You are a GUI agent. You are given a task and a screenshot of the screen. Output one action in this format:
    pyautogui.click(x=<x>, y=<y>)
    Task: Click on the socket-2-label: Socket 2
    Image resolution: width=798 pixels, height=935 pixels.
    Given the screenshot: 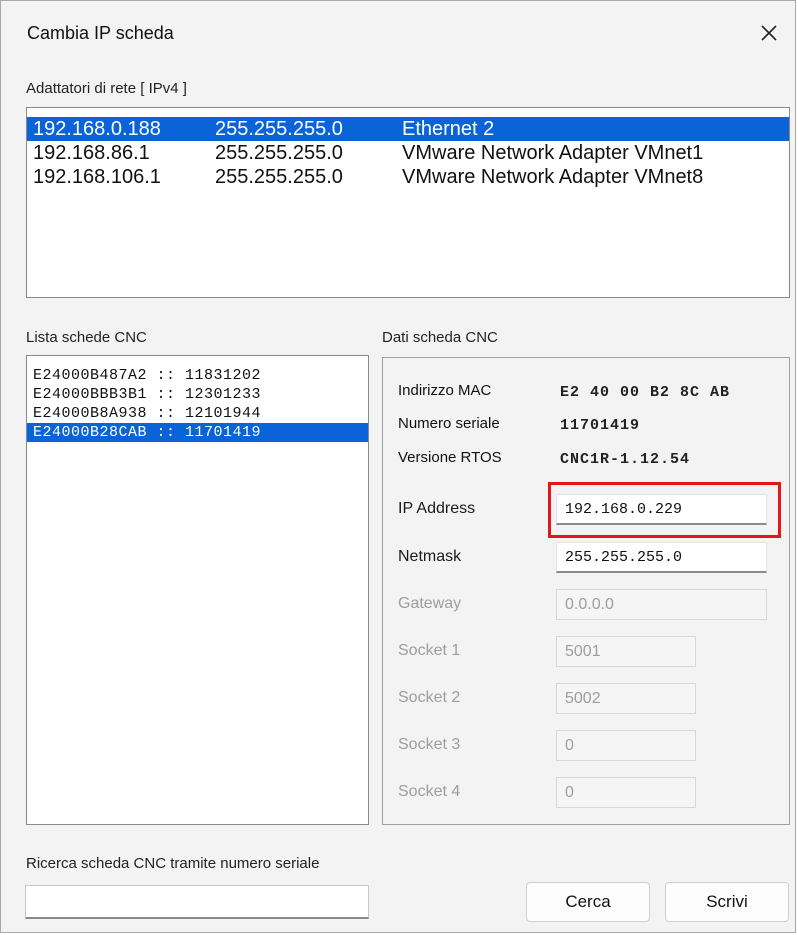 What is the action you would take?
    pyautogui.click(x=429, y=697)
    